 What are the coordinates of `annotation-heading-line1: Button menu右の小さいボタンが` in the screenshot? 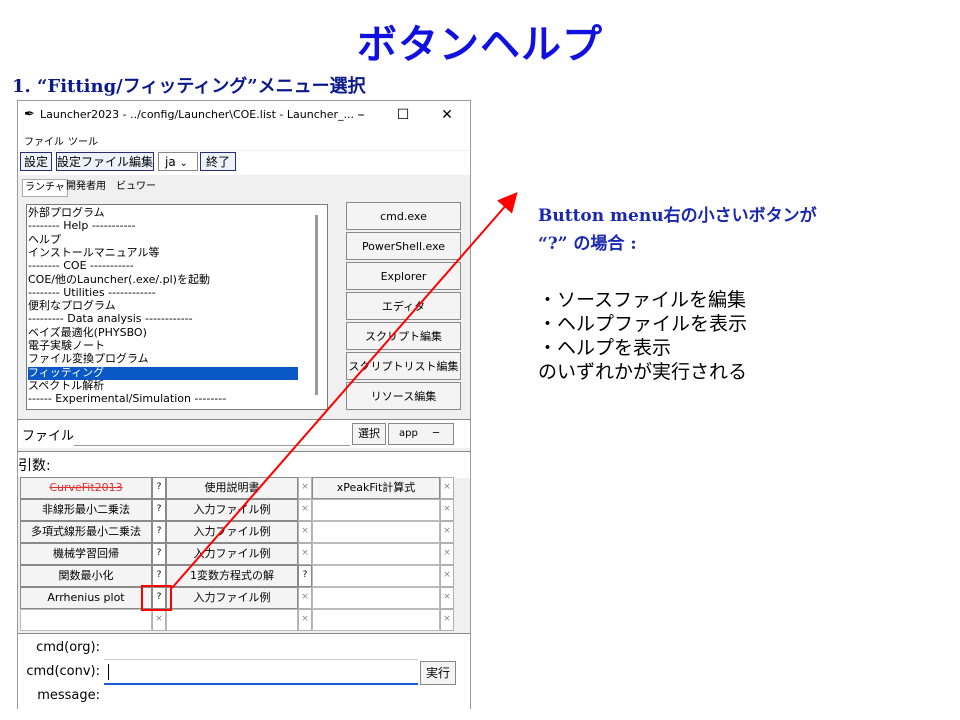 It's located at (677, 216).